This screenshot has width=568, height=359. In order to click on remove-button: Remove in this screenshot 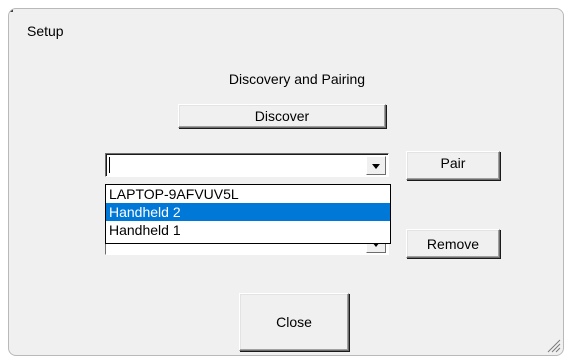, I will do `click(453, 243)`.